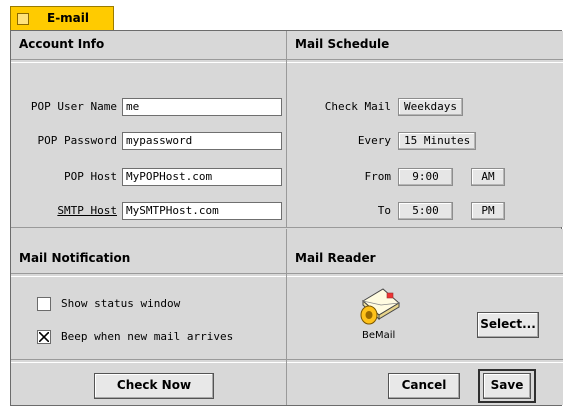 This screenshot has height=416, width=572. Describe the element at coordinates (437, 141) in the screenshot. I see `every-interval-menu: 15 Minutes` at that location.